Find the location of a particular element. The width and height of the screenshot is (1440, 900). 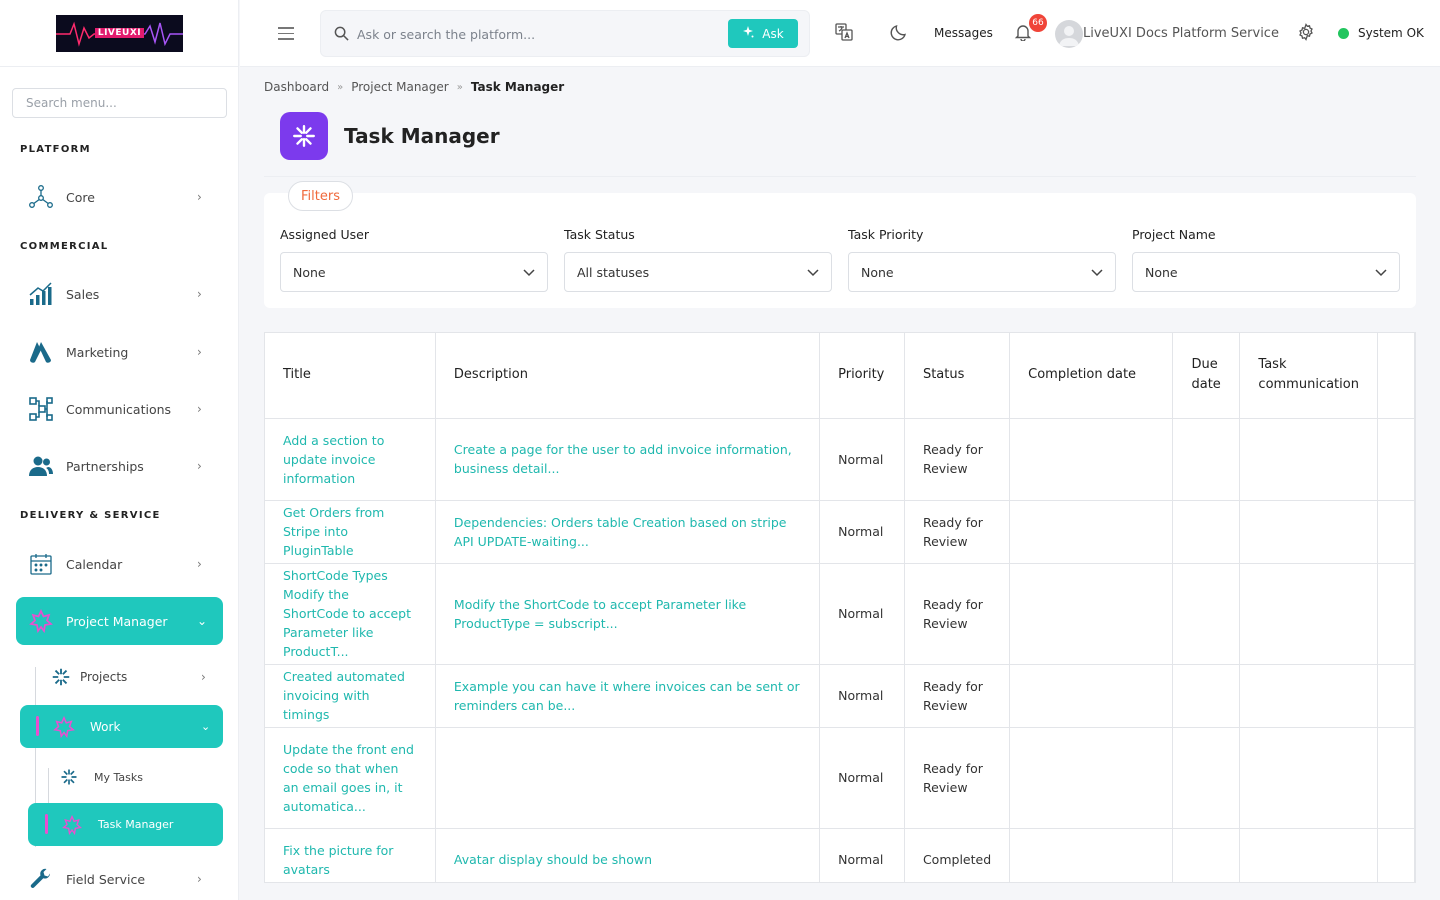

section-commercial: COMMERCIAL is located at coordinates (64, 246).